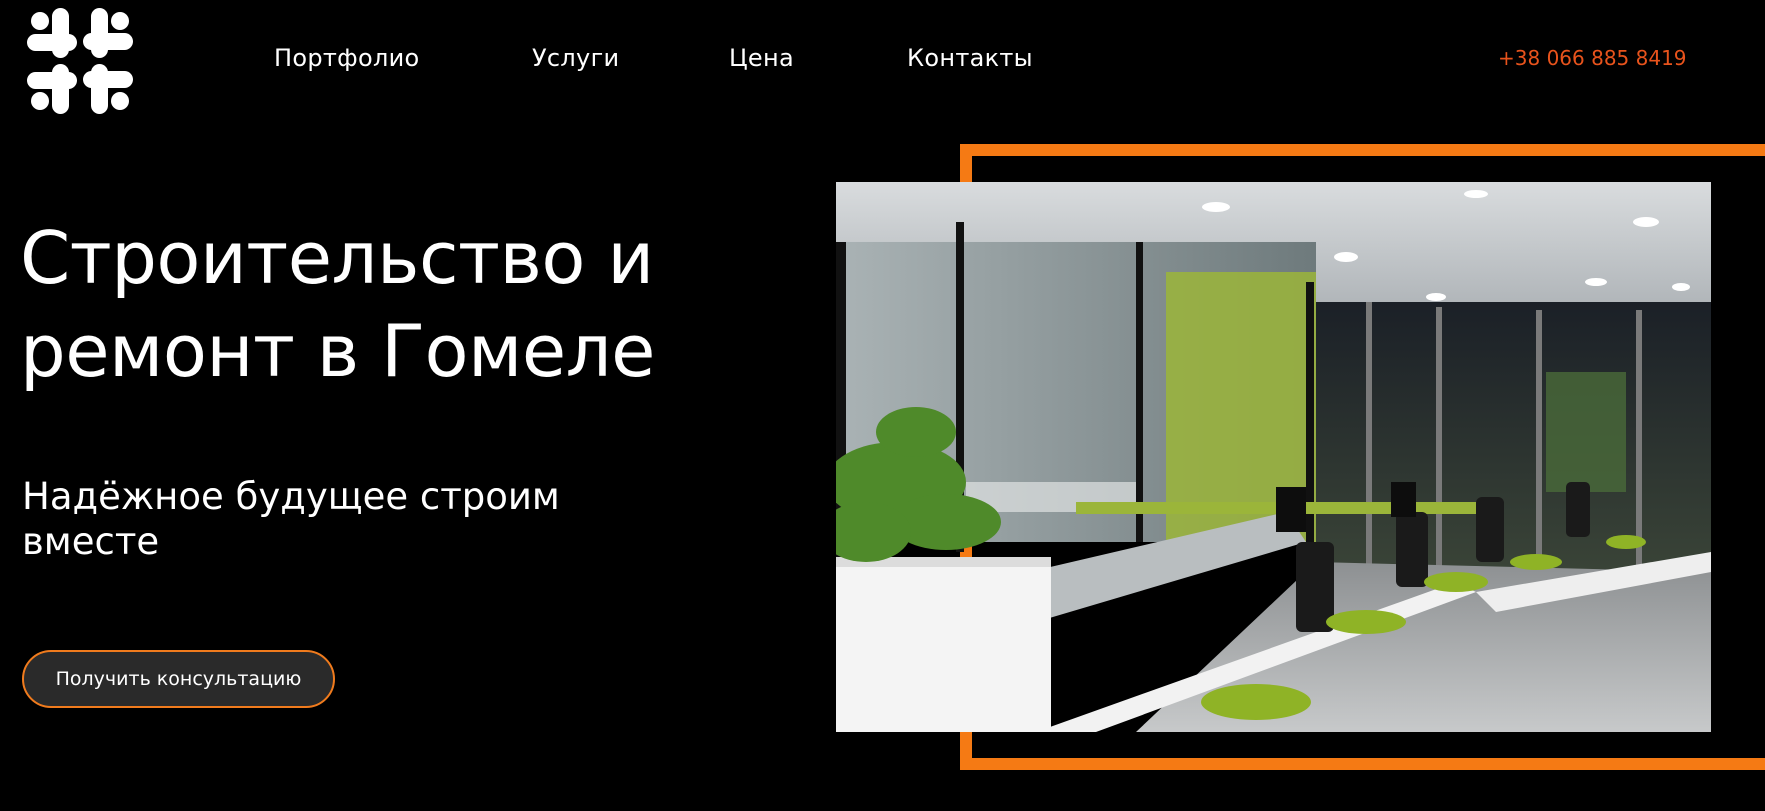 The width and height of the screenshot is (1765, 811). I want to click on hero-subtitle: Надёжное будущее строим вместе, so click(291, 519).